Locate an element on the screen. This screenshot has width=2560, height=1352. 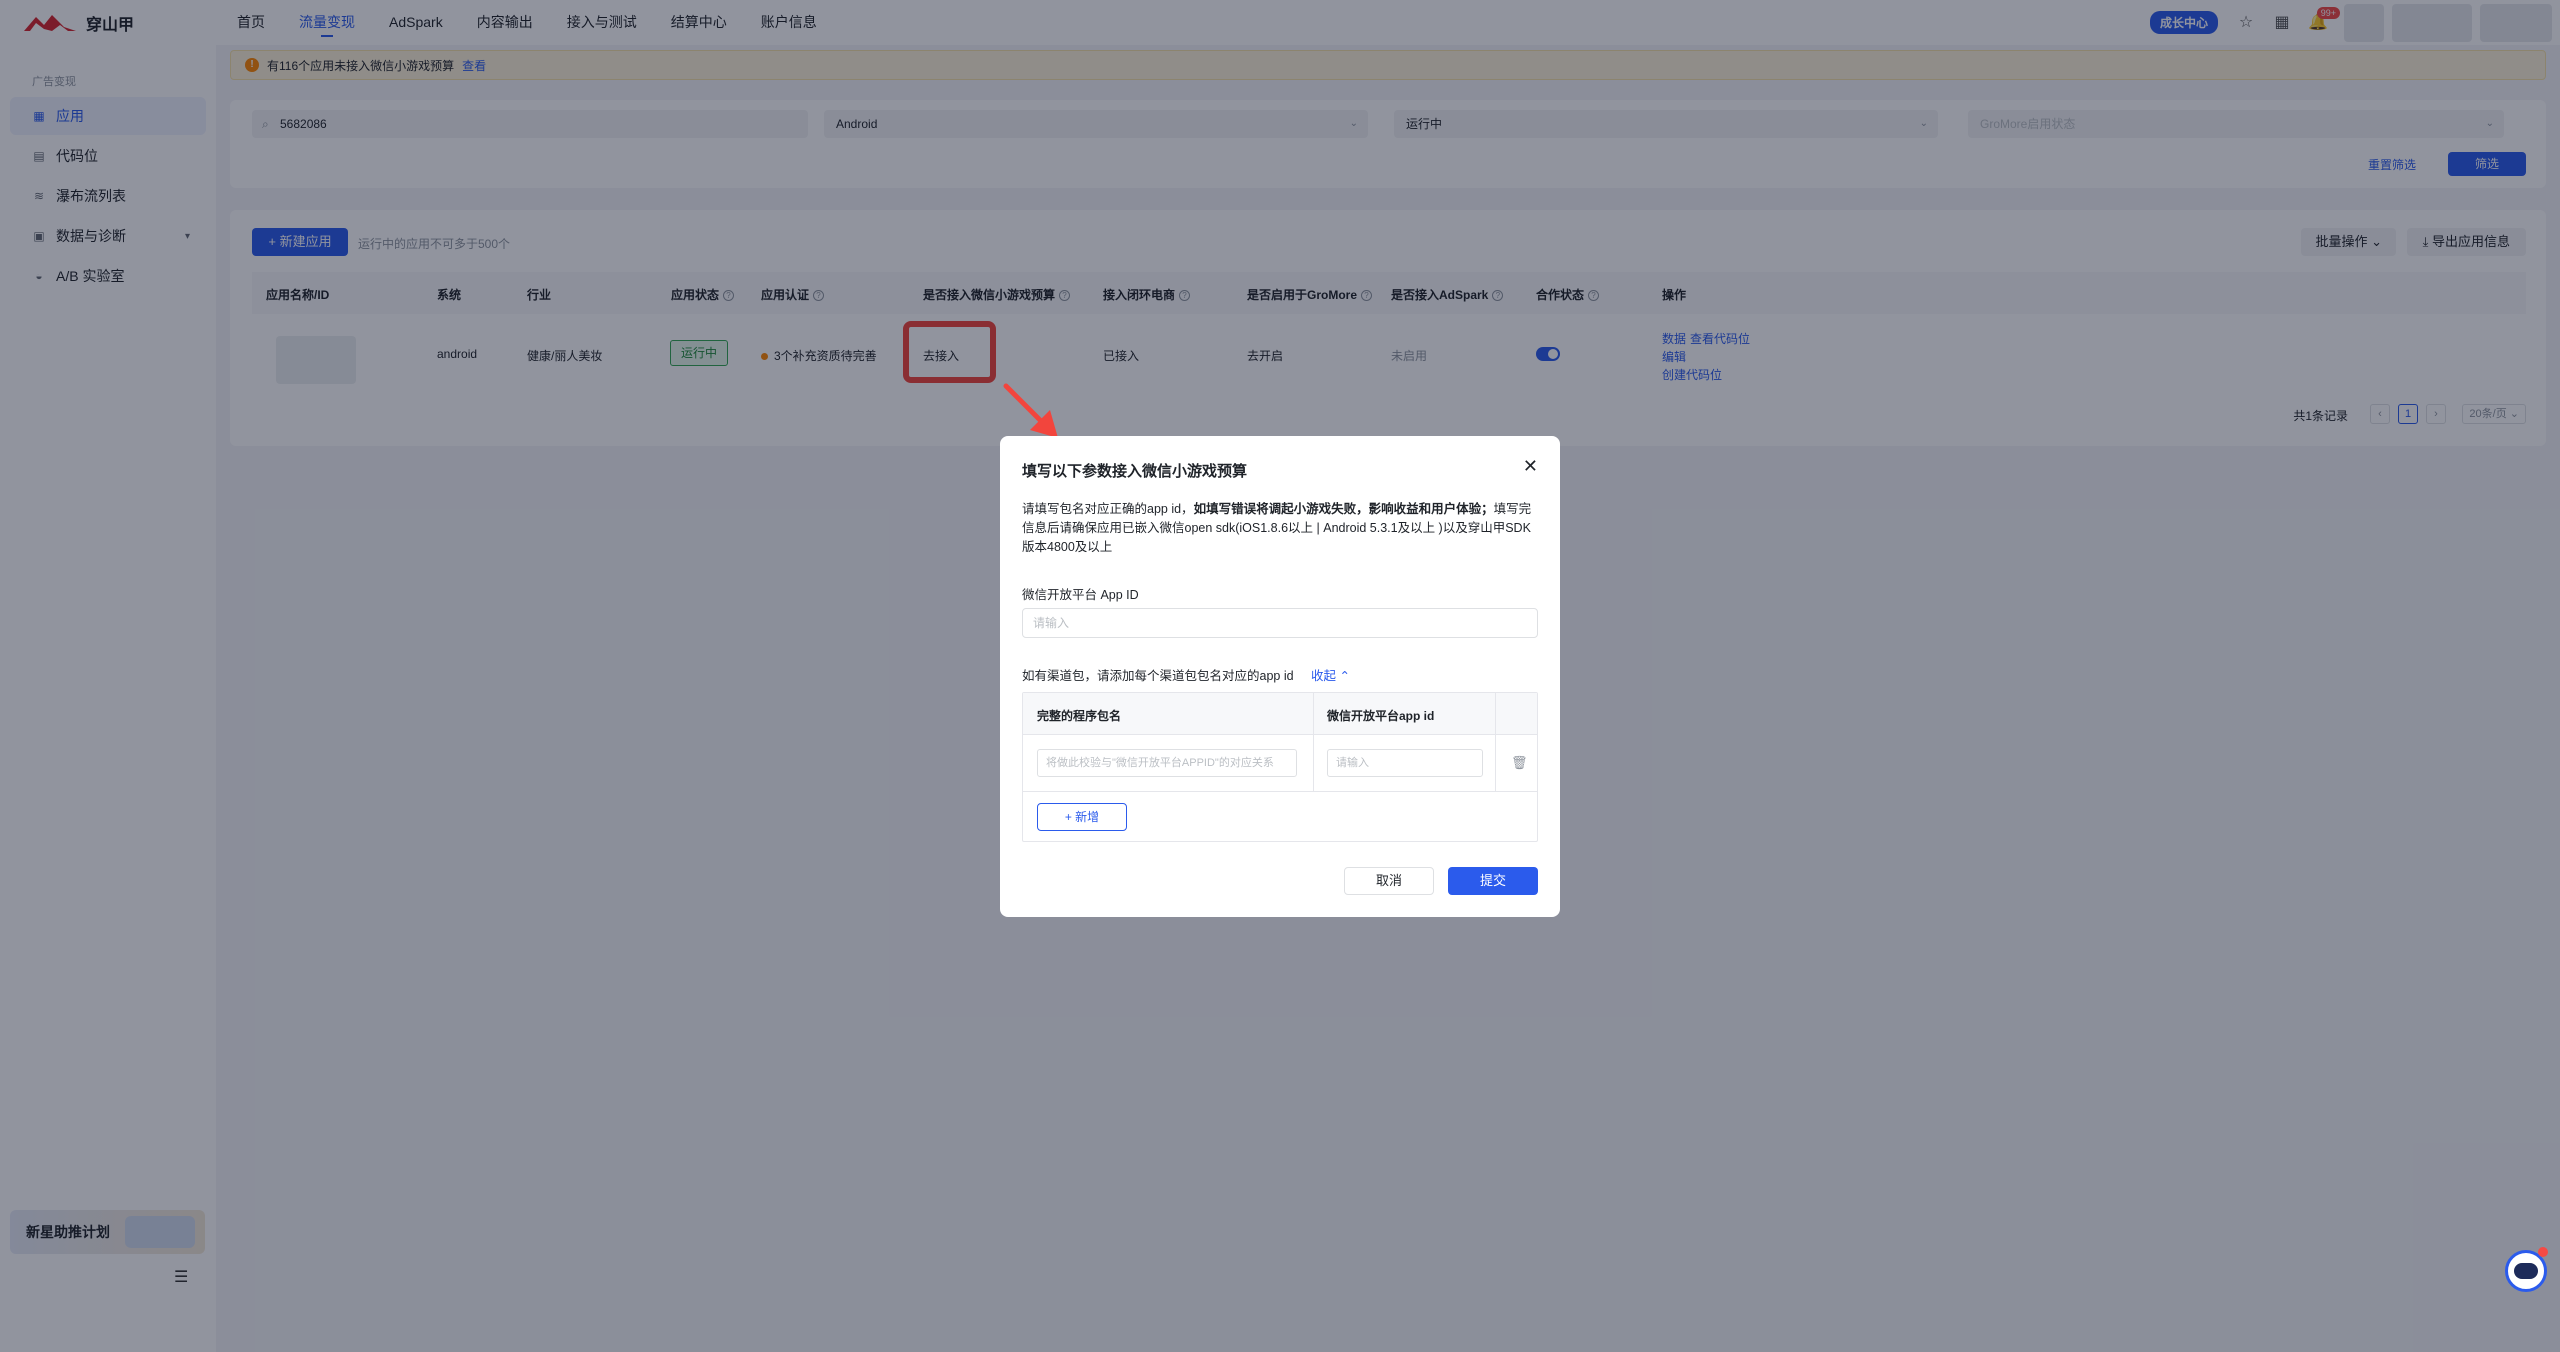
dialog-title: 填写以下参数接入微信小游戏预算 is located at coordinates (1135, 471).